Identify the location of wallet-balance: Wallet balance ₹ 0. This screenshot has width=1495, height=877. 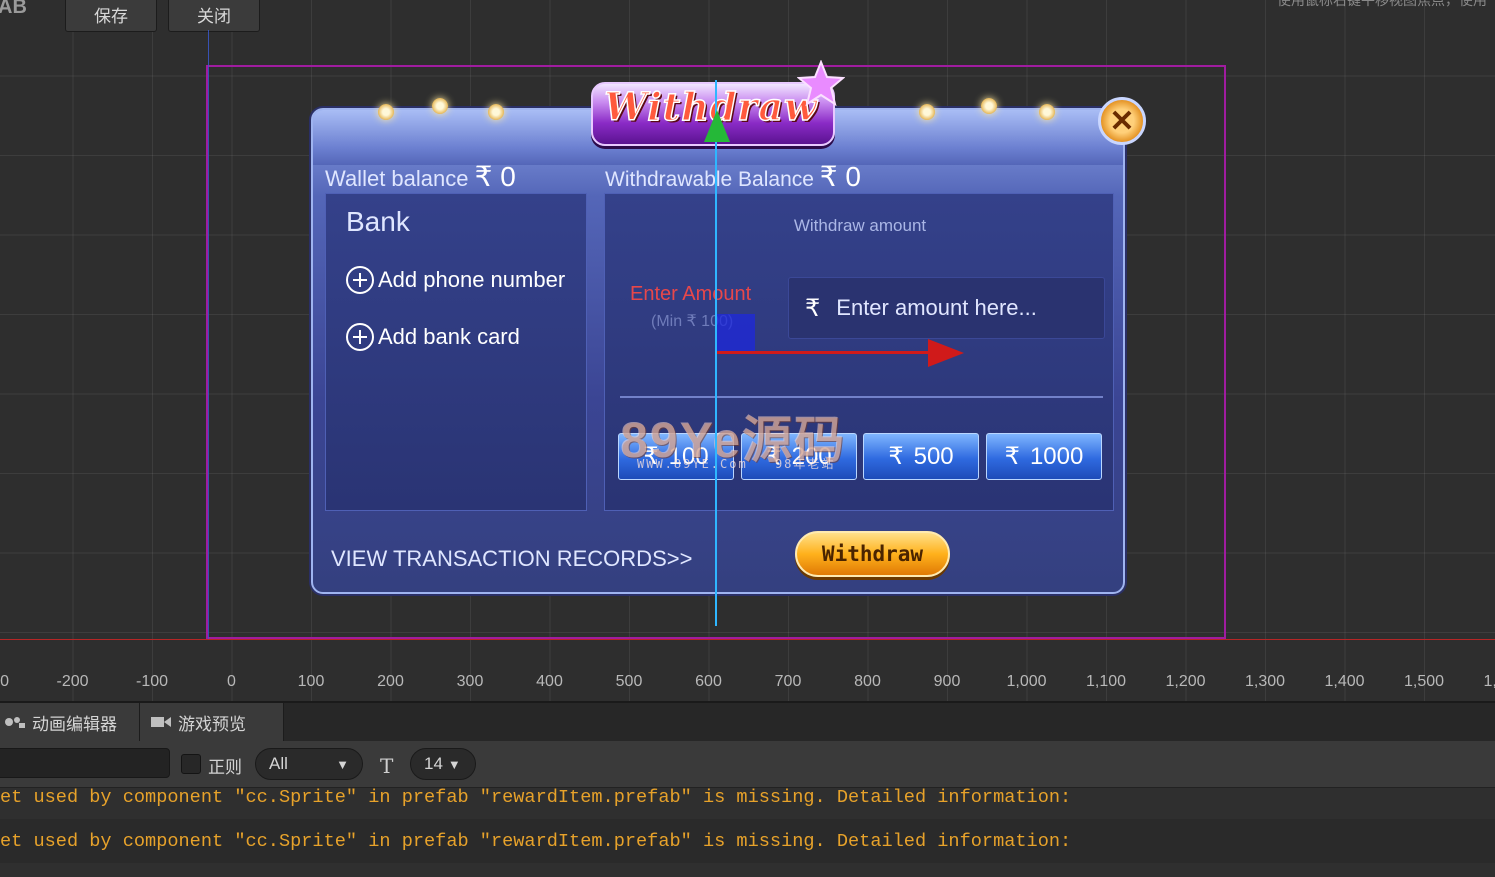
(420, 176).